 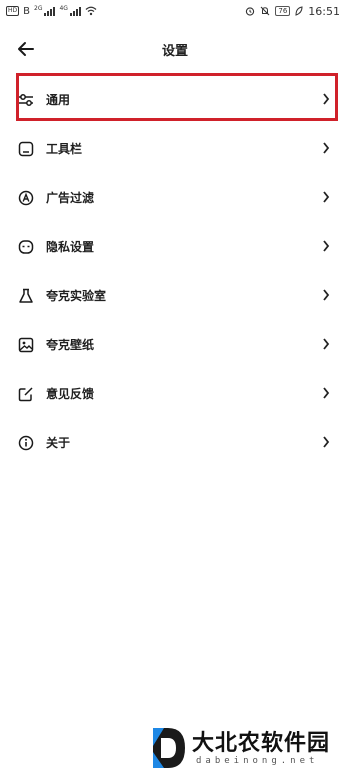 I want to click on status-right: 76 16:51, so click(x=292, y=11).